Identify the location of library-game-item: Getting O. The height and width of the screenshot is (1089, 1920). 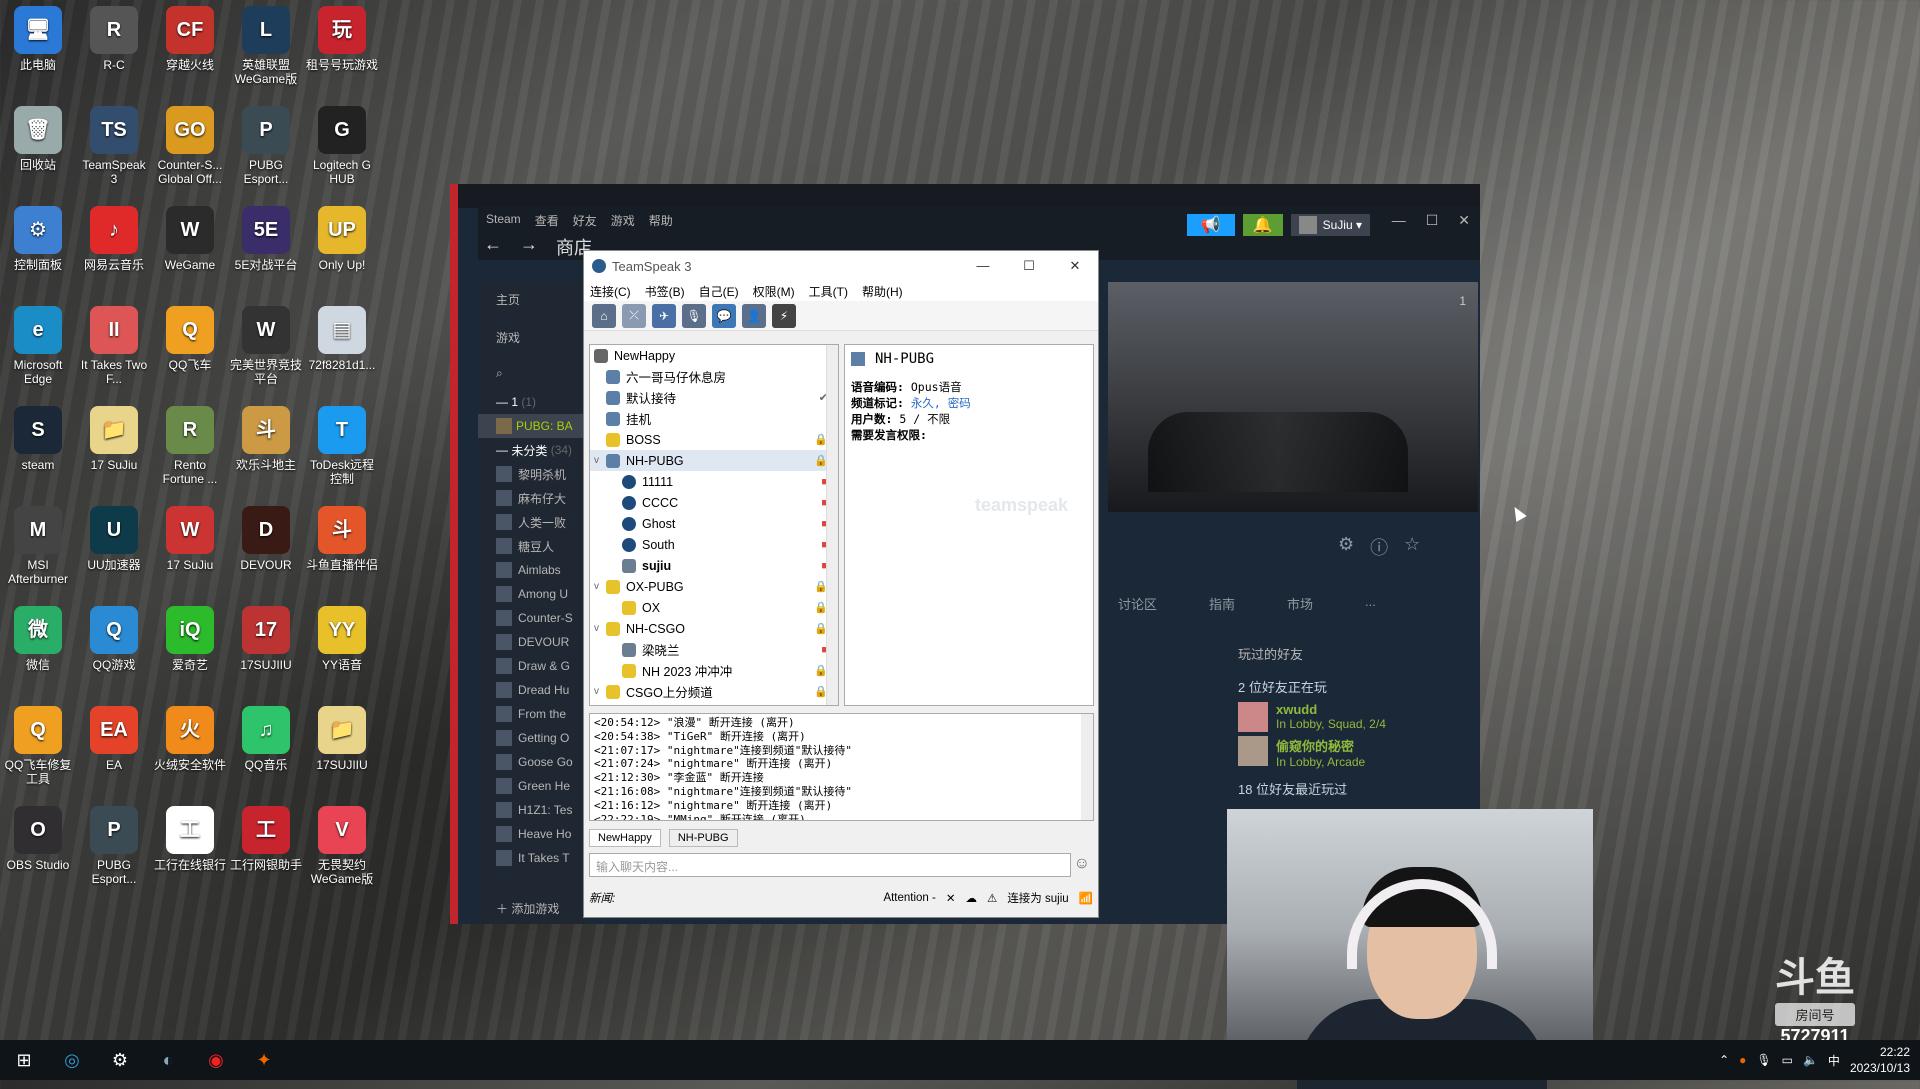
(533, 738).